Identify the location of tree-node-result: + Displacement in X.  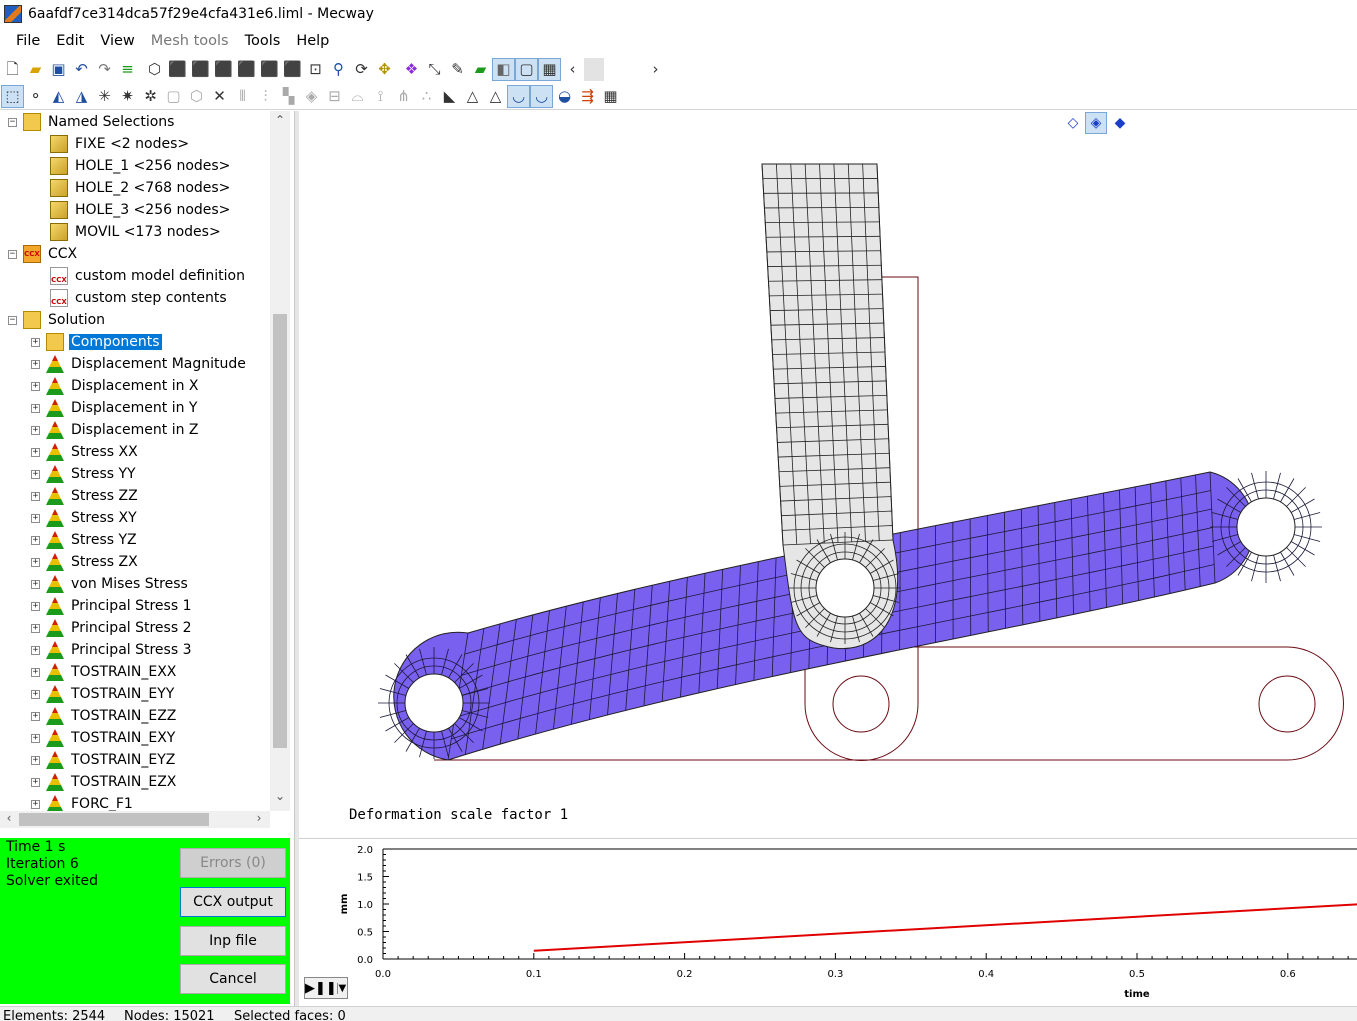
(116, 386).